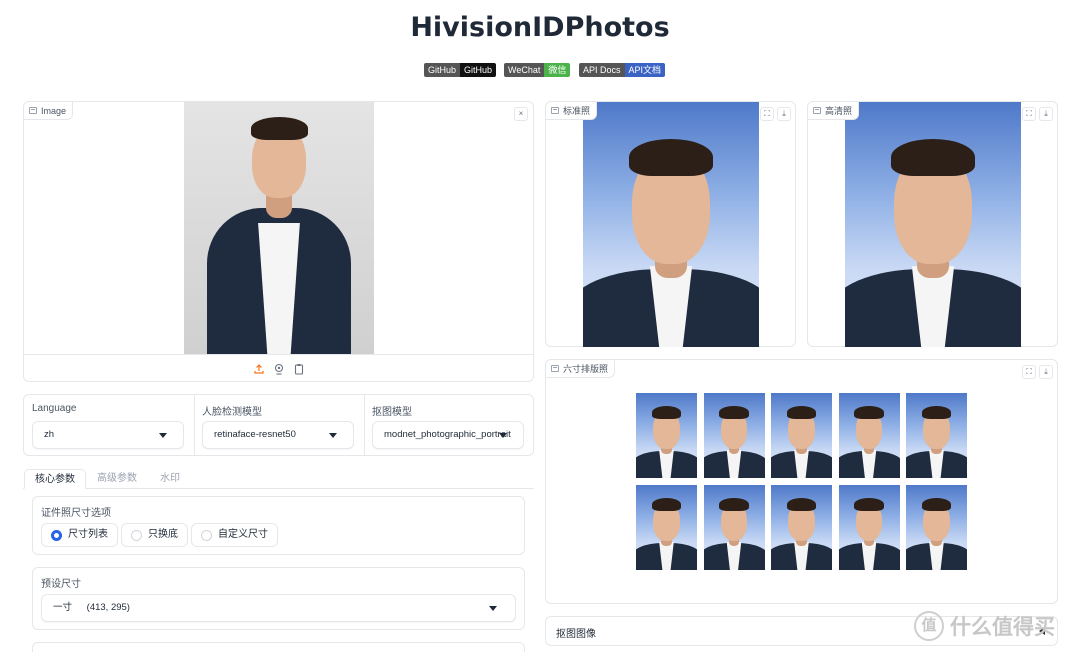 The height and width of the screenshot is (652, 1080). I want to click on standard-photo-label: 标准照, so click(572, 111).